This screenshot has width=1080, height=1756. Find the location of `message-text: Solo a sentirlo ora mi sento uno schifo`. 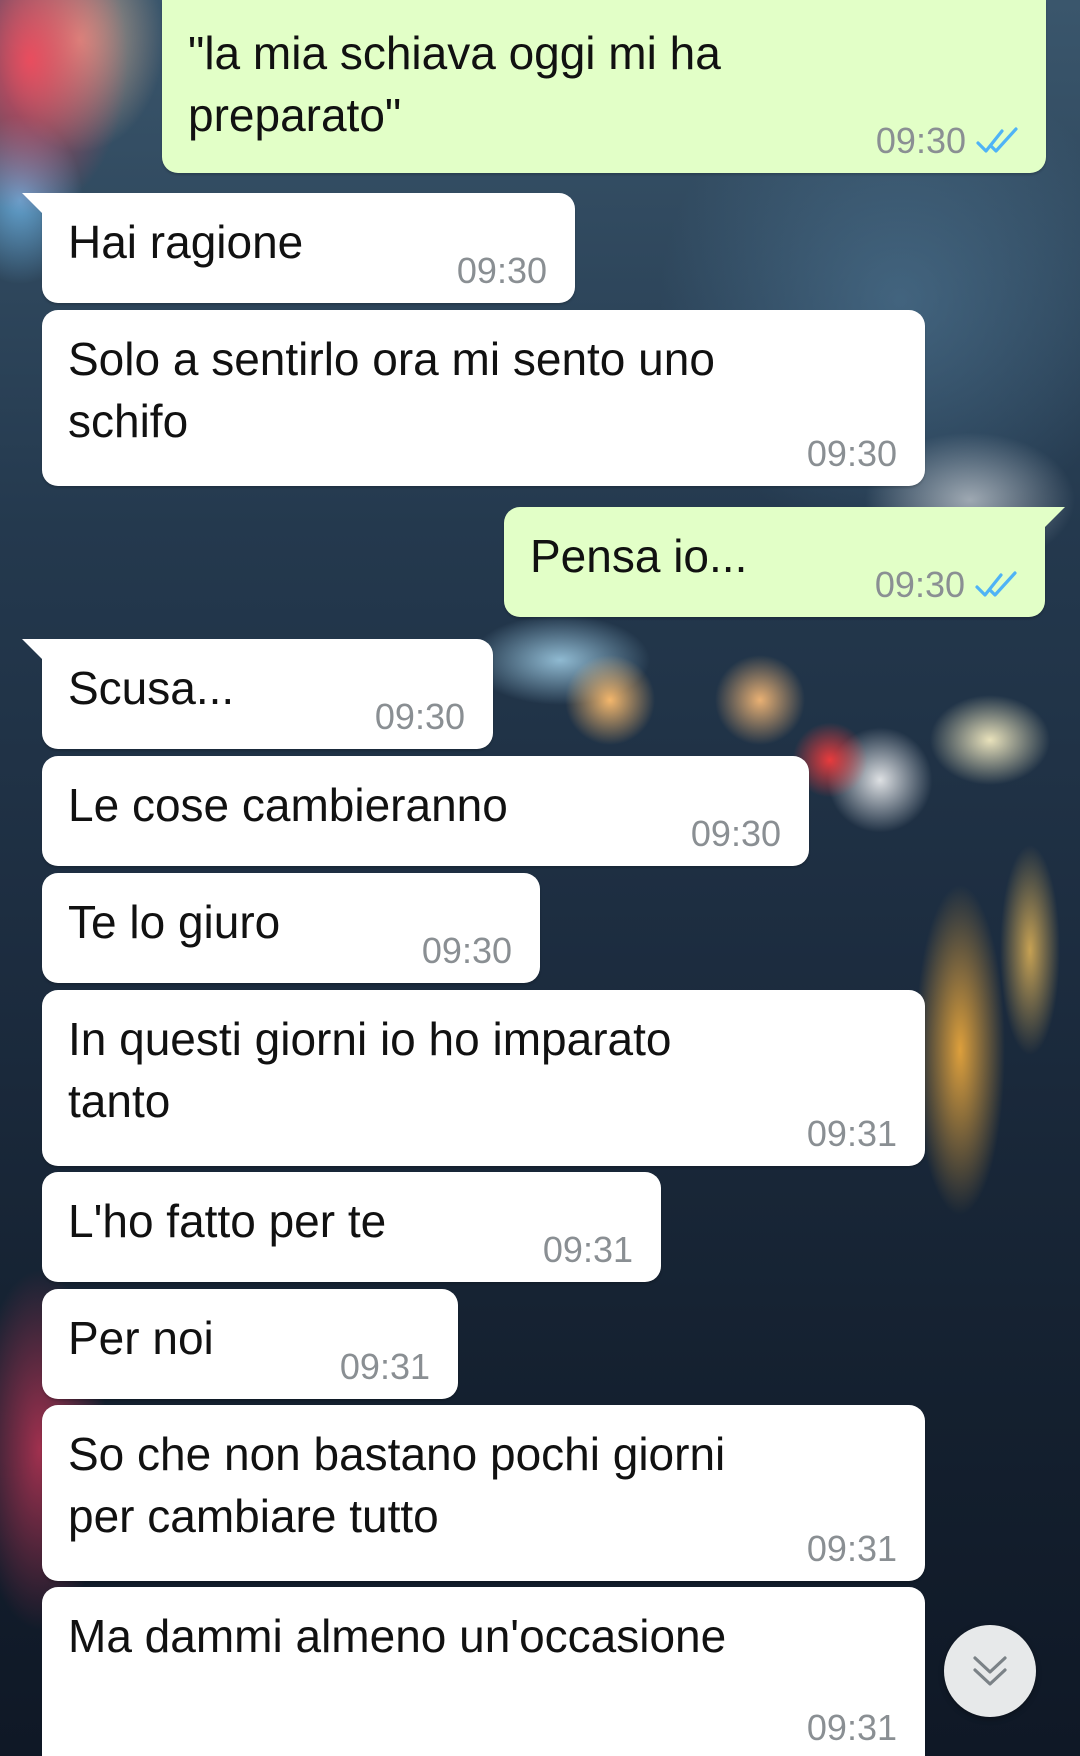

message-text: Solo a sentirlo ora mi sento uno schifo is located at coordinates (391, 390).